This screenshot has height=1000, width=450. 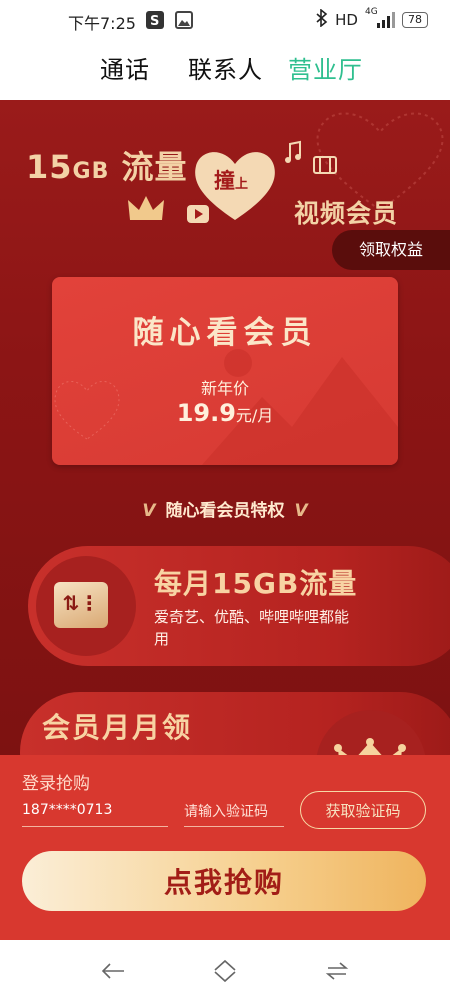 I want to click on sogou-icon: S, so click(x=155, y=20).